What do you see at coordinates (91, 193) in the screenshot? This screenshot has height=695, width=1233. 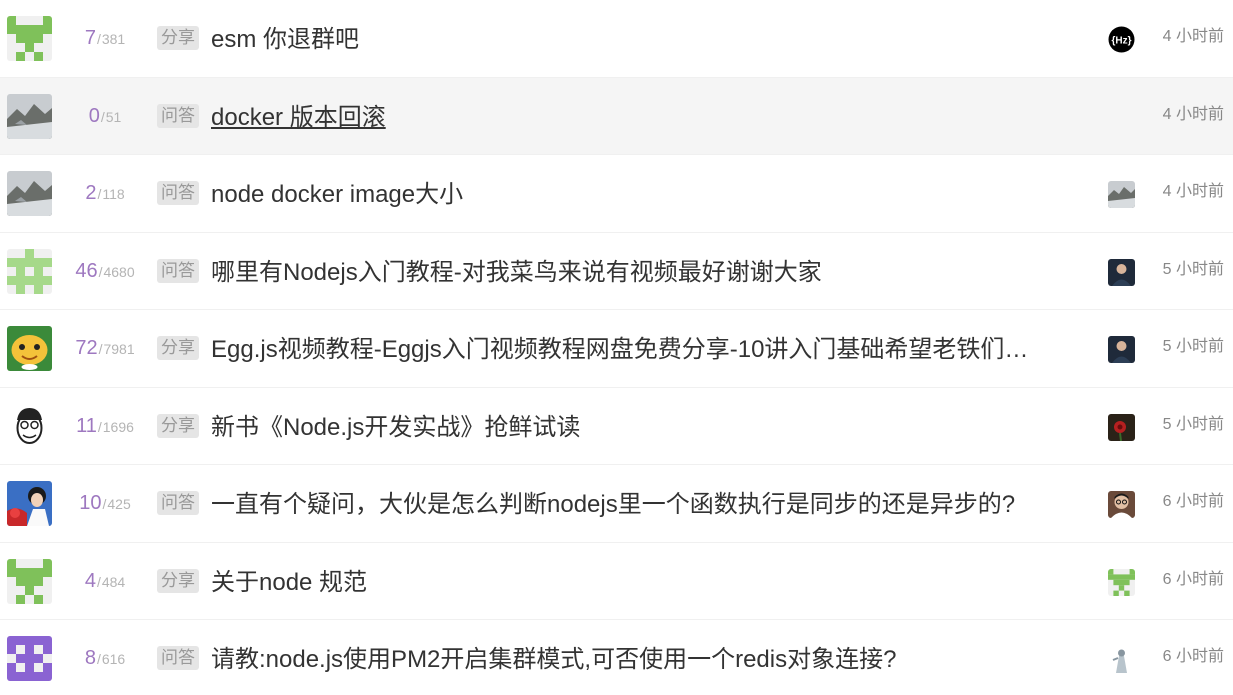 I see `reply-count: 2` at bounding box center [91, 193].